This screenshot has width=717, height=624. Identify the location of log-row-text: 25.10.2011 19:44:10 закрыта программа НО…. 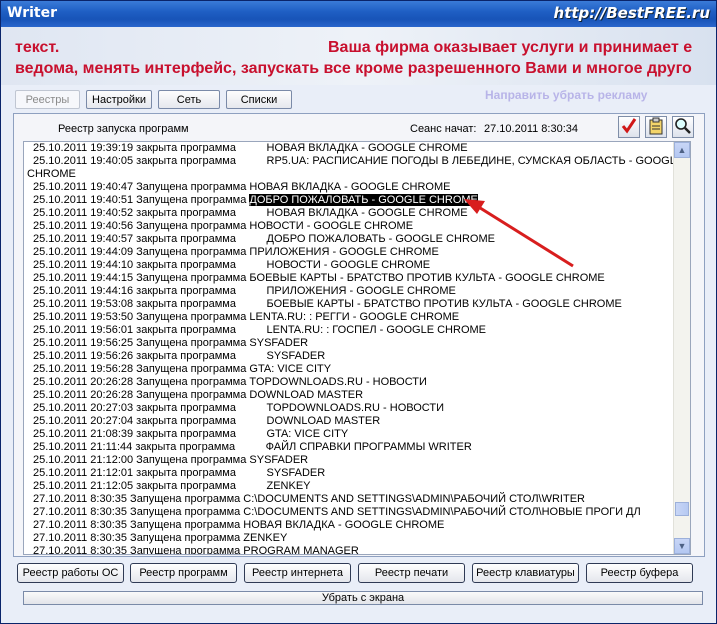
(232, 265).